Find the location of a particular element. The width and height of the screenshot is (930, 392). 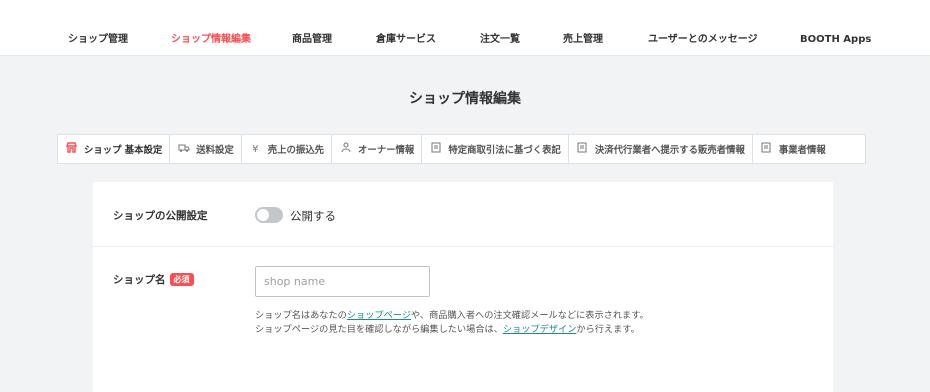

shop-name-label: ショップ名 必須 is located at coordinates (153, 279).